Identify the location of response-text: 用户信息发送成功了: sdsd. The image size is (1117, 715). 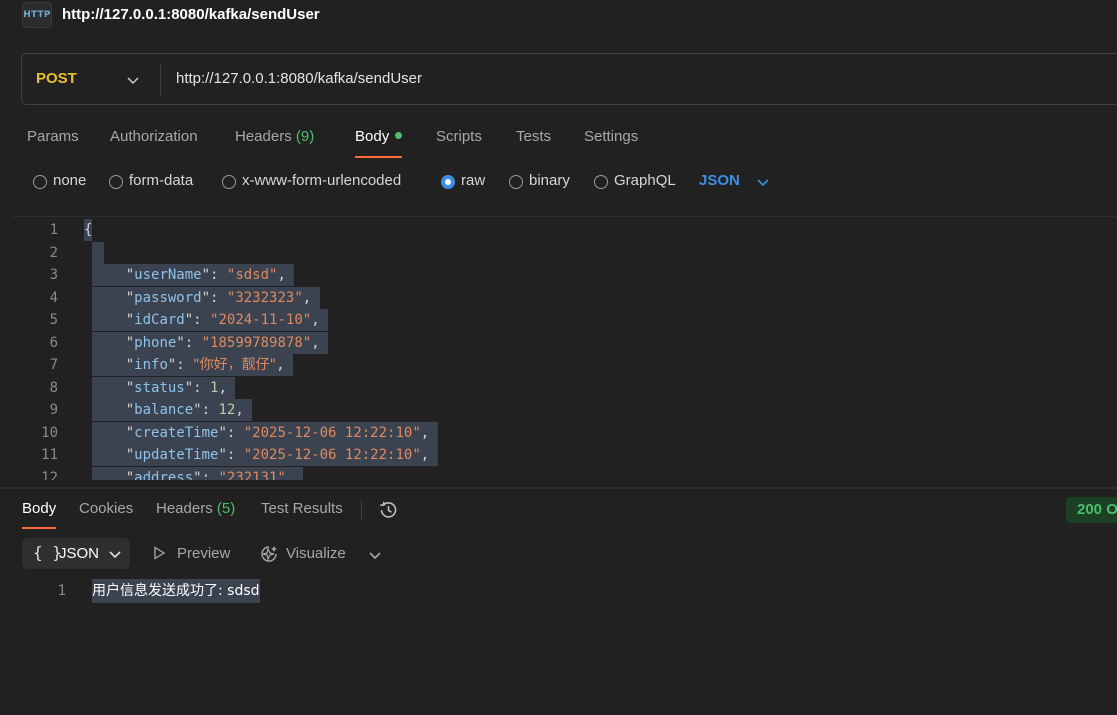
(176, 591).